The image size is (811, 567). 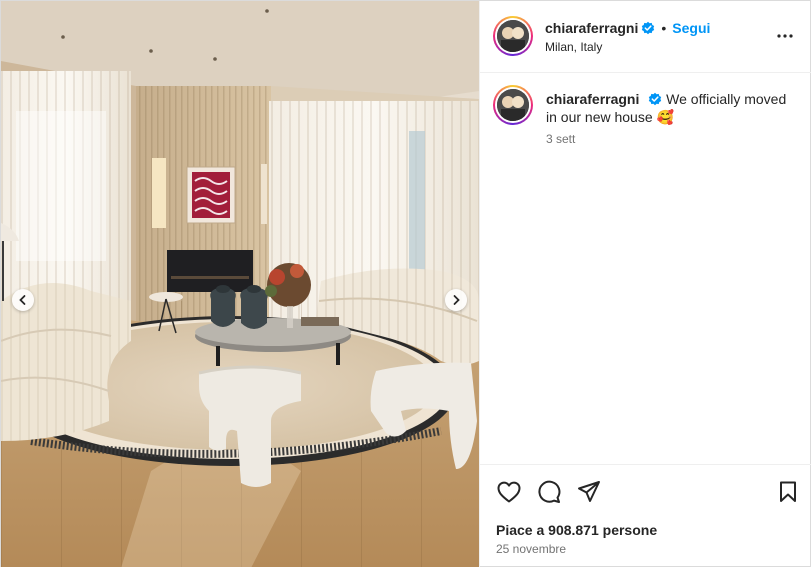 I want to click on follow-button: Segui, so click(x=691, y=28).